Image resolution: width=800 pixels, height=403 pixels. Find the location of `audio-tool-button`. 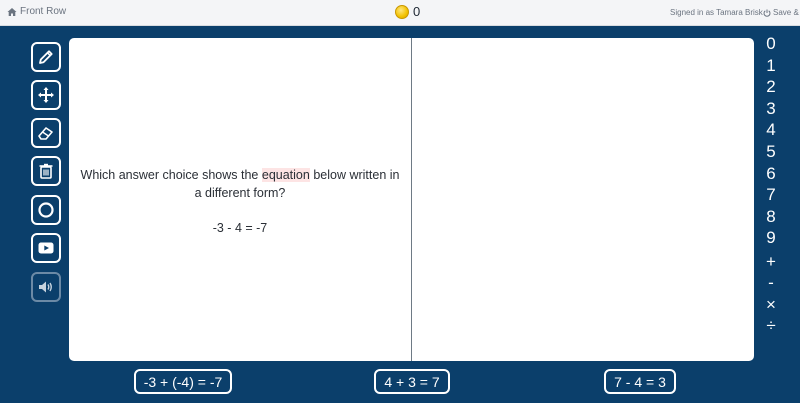

audio-tool-button is located at coordinates (46, 287).